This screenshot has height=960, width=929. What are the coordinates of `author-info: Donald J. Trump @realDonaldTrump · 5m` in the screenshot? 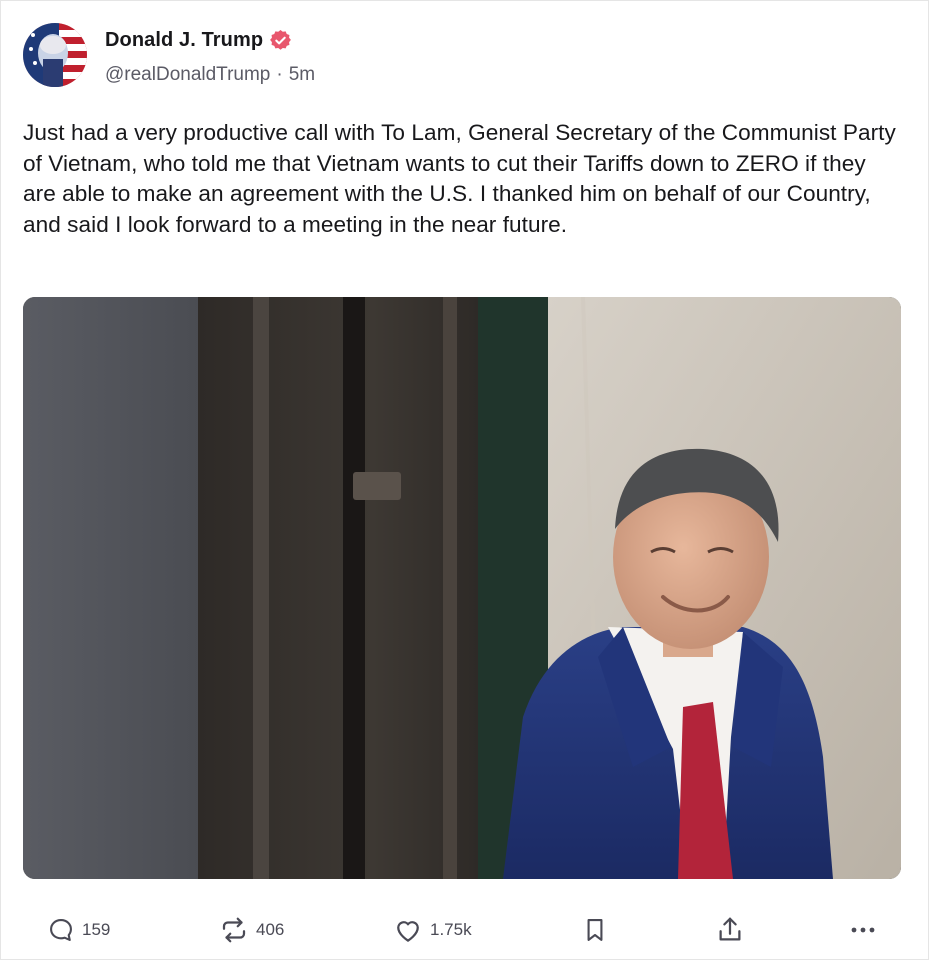 It's located at (210, 57).